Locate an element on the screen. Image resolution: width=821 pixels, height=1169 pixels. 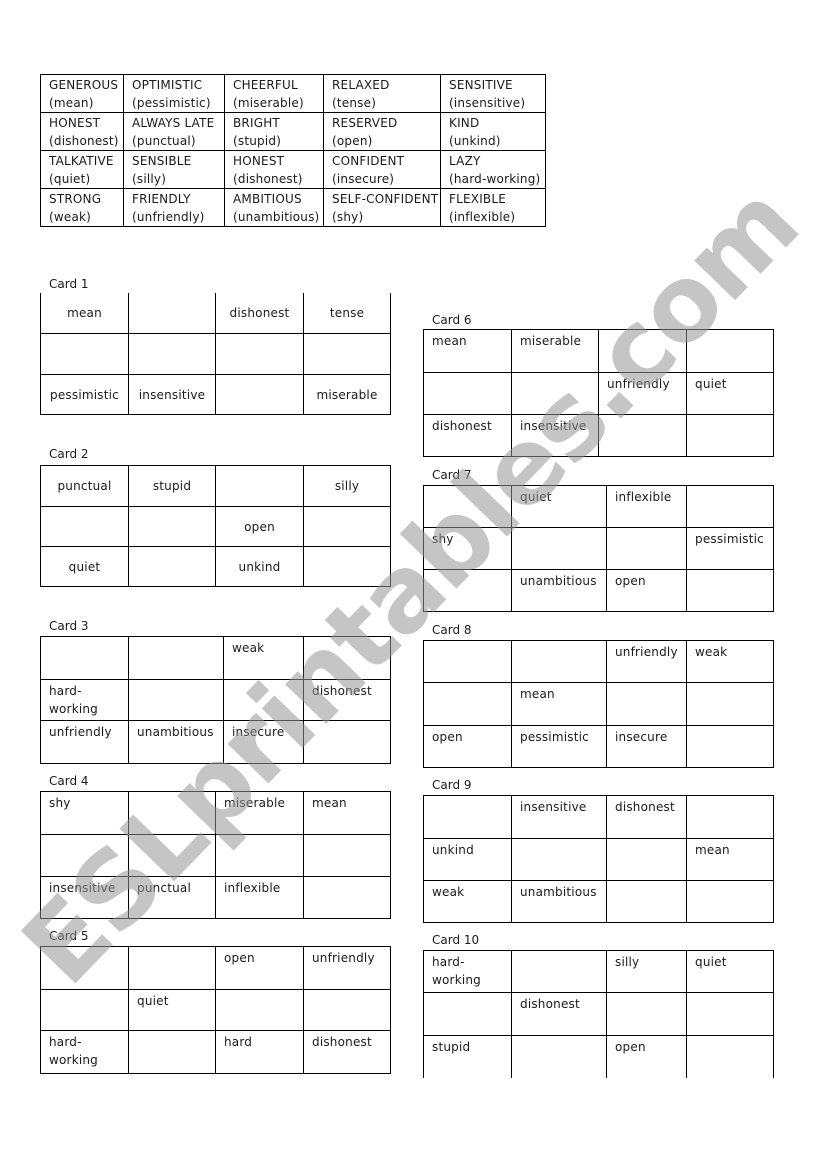
card-cell: tense is located at coordinates (347, 313).